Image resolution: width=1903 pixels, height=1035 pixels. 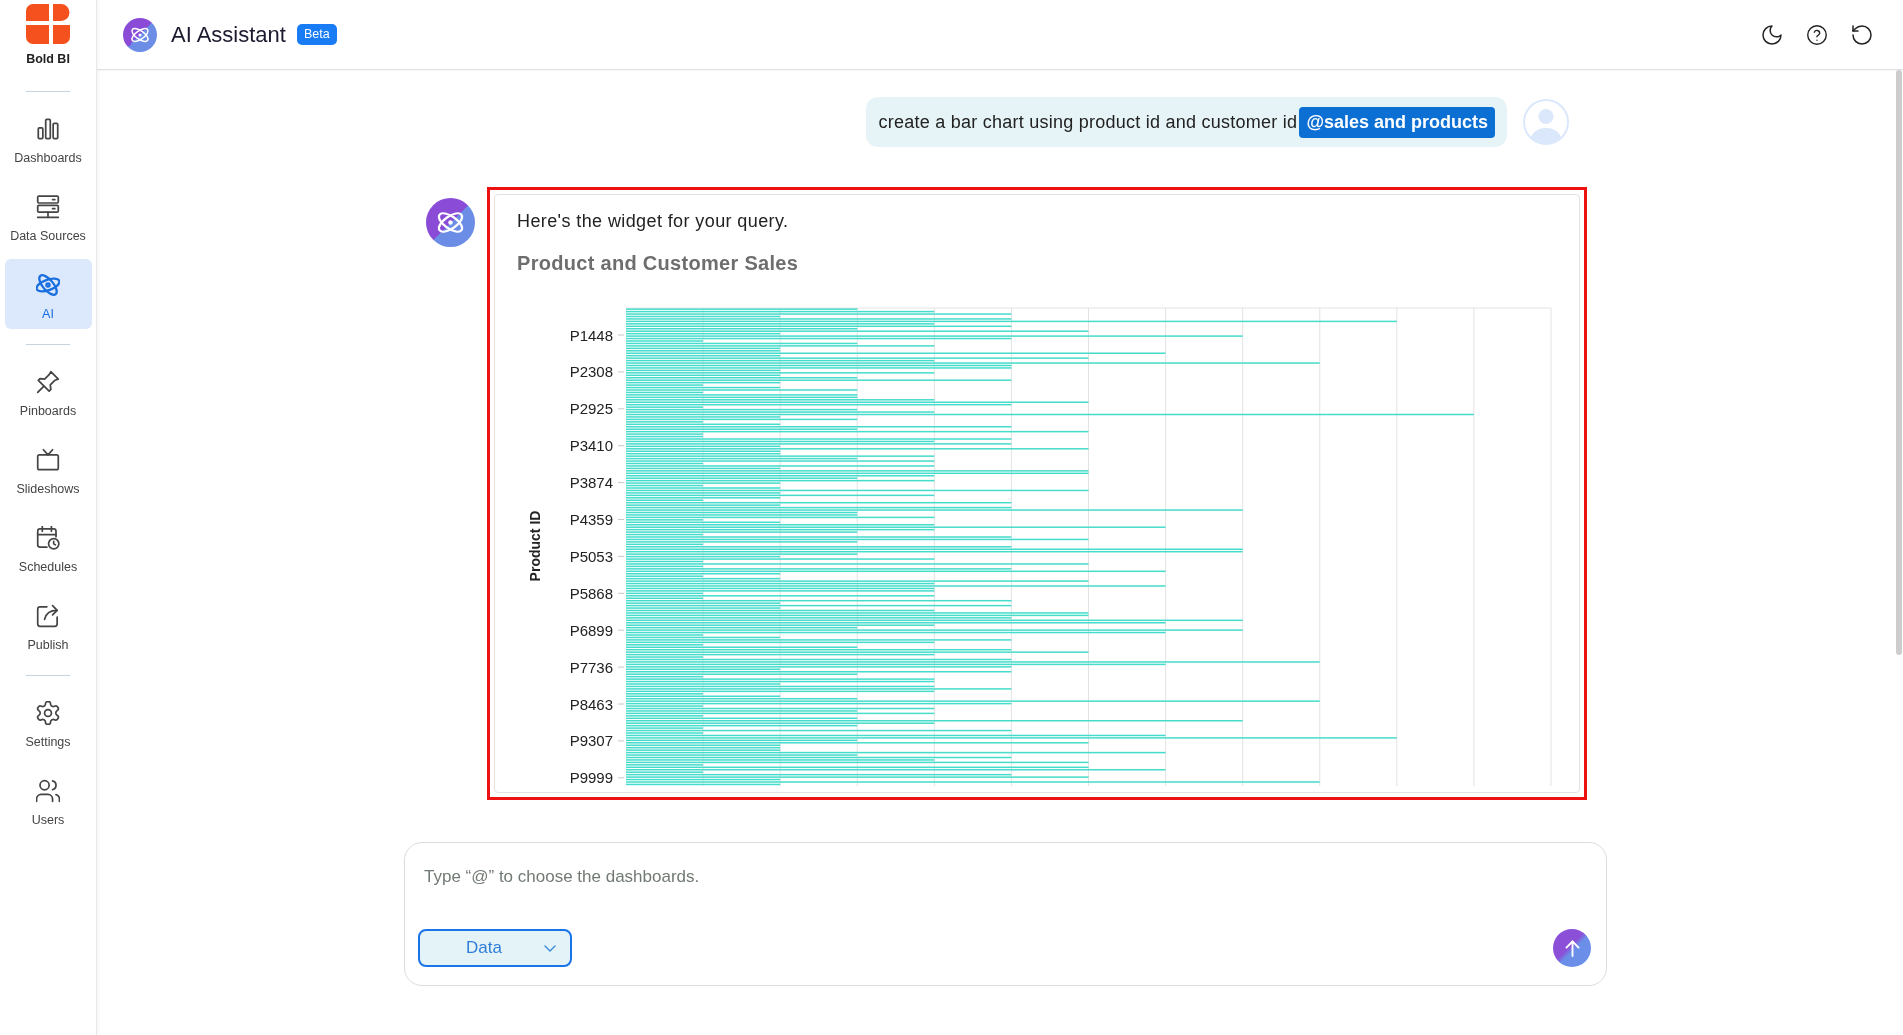 What do you see at coordinates (591, 704) in the screenshot?
I see `axis-label: P8463` at bounding box center [591, 704].